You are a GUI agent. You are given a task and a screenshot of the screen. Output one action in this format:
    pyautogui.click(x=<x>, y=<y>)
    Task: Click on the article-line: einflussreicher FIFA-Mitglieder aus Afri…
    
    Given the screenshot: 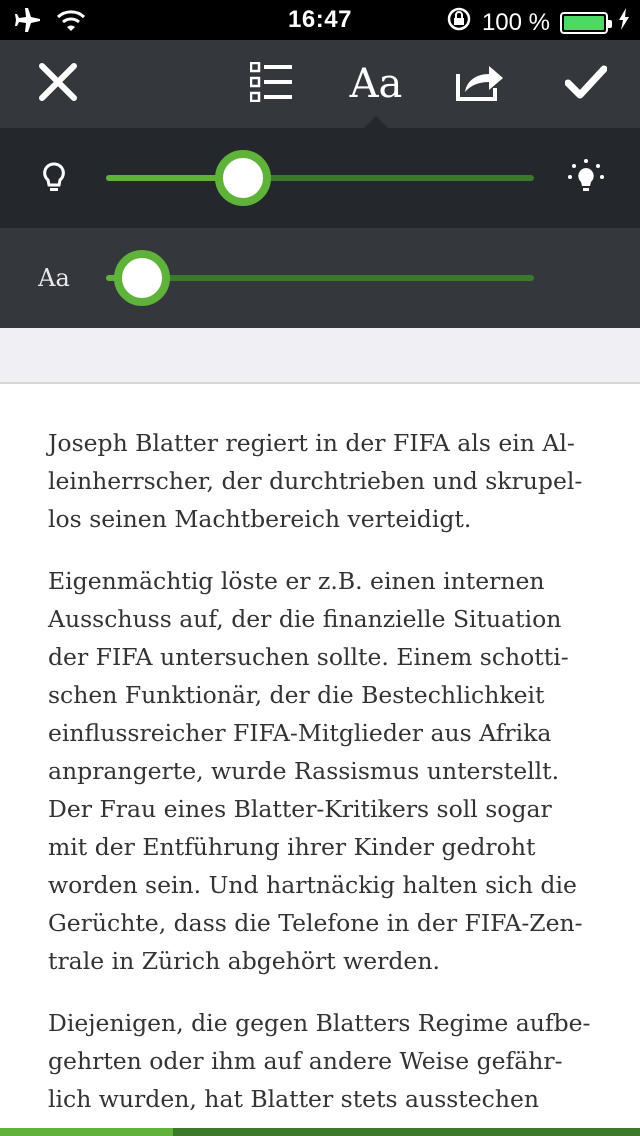 What is the action you would take?
    pyautogui.click(x=300, y=733)
    